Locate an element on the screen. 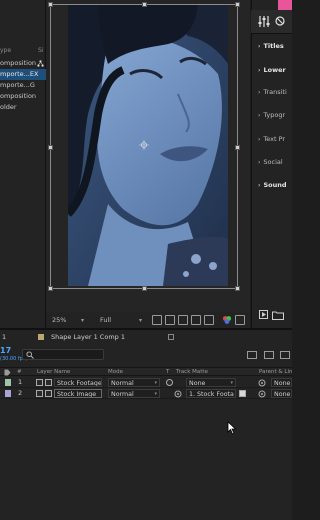 This screenshot has height=520, width=320. layer-number: 2 is located at coordinates (20, 393).